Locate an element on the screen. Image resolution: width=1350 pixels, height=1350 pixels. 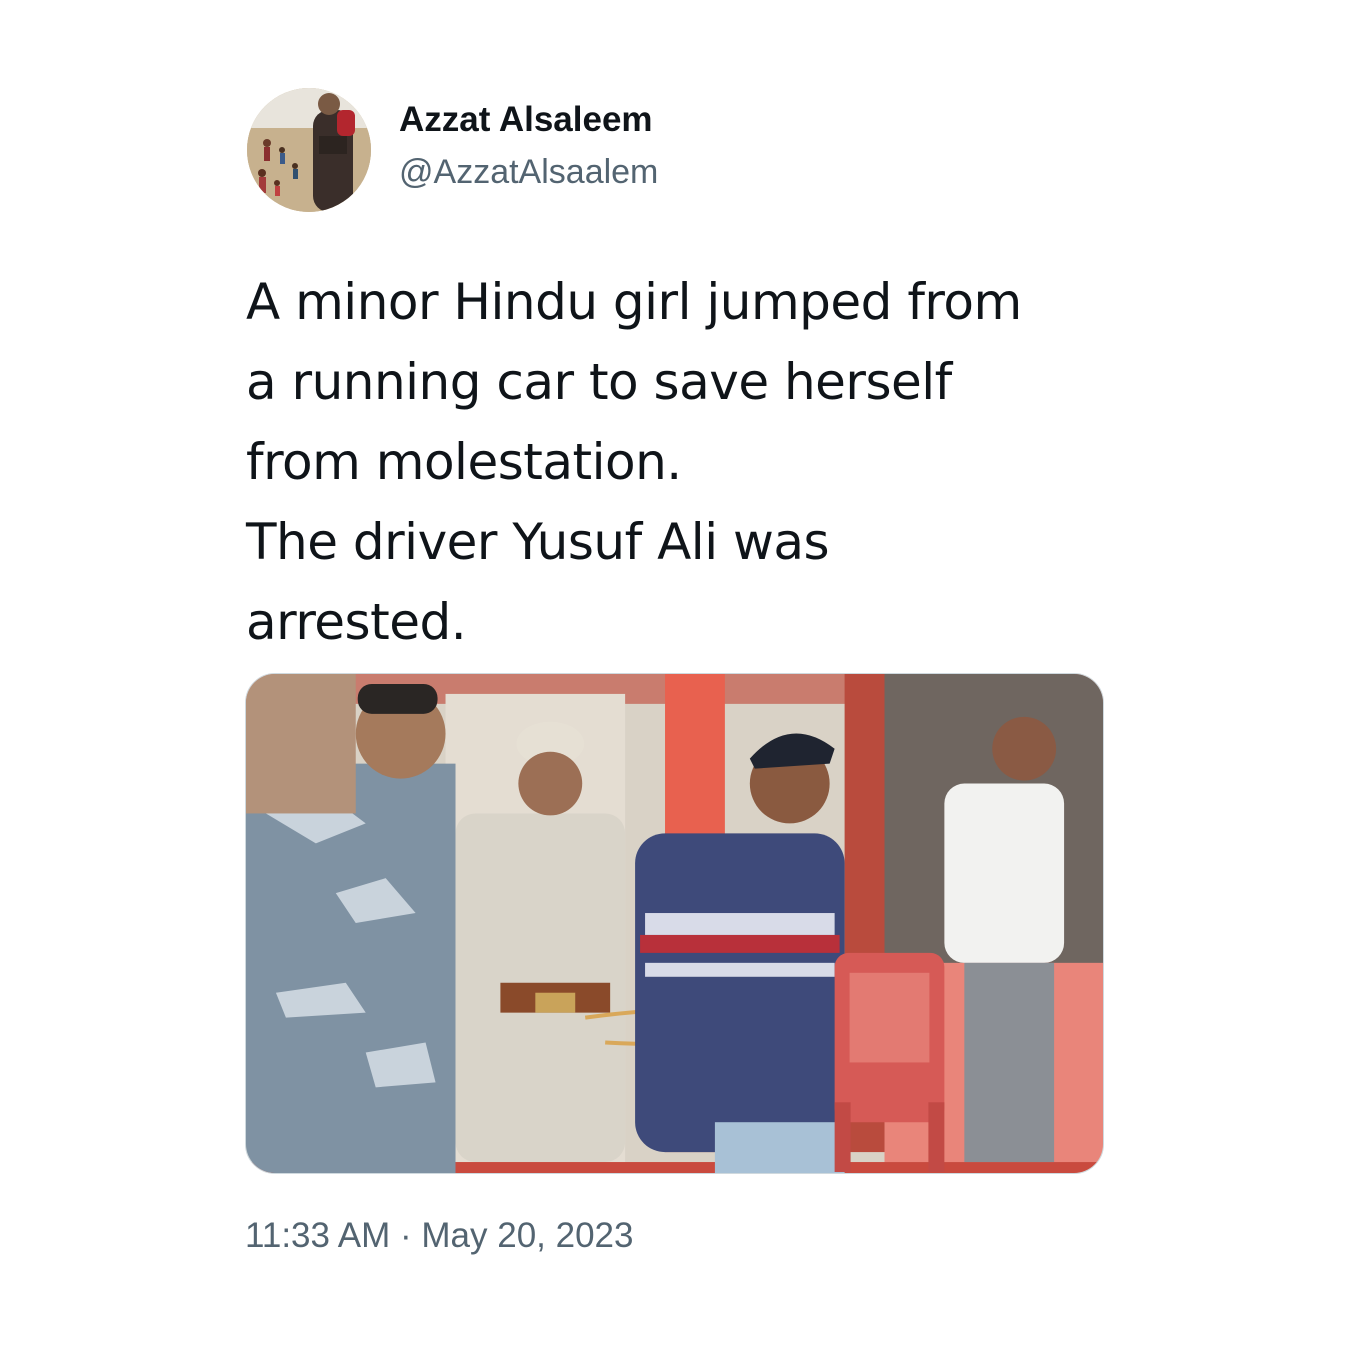
display-name: Azzat Alsaleem is located at coordinates (526, 120).